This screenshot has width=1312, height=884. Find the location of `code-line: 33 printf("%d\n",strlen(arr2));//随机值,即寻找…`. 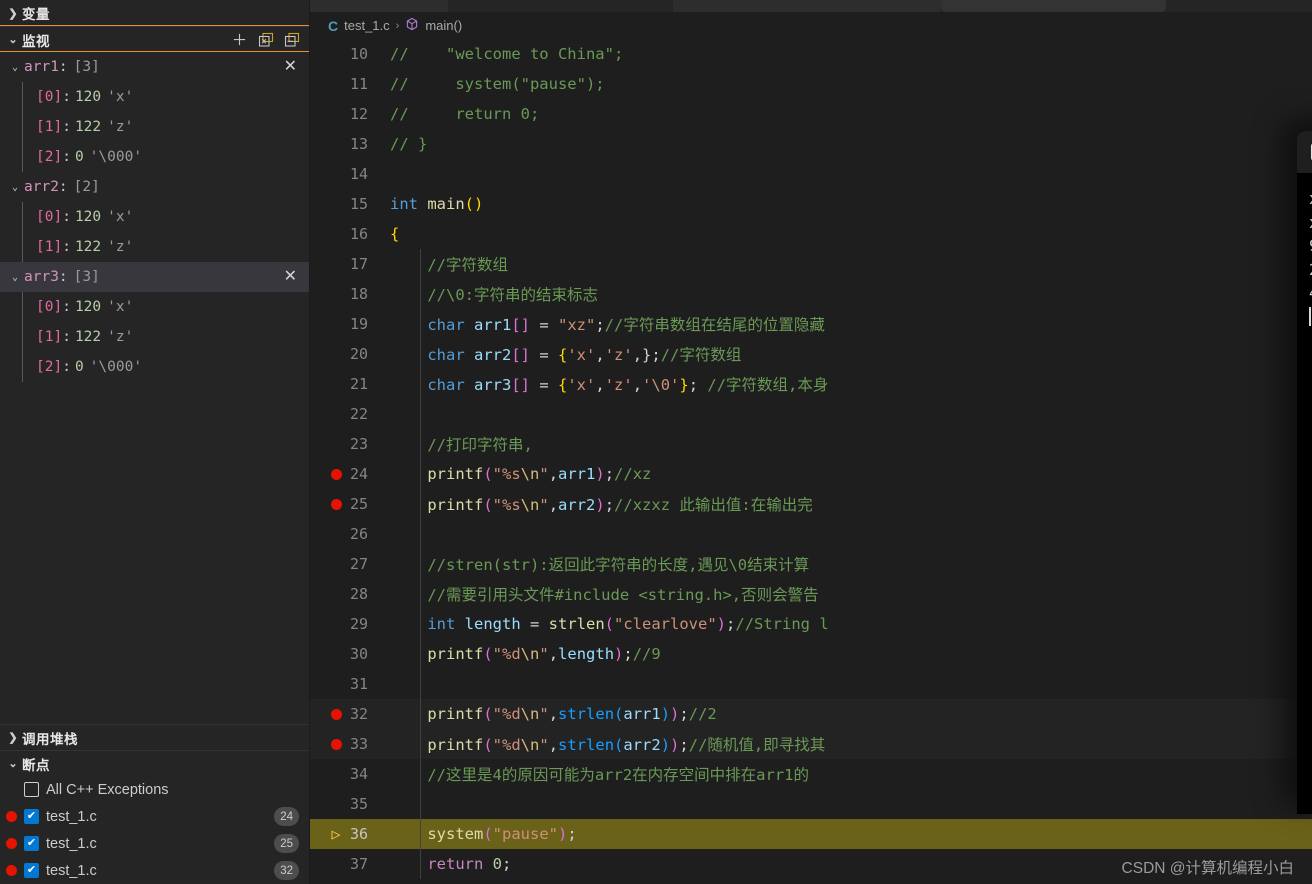

code-line: 33 printf("%d\n",strlen(arr2));//随机值,即寻找… is located at coordinates (811, 744).